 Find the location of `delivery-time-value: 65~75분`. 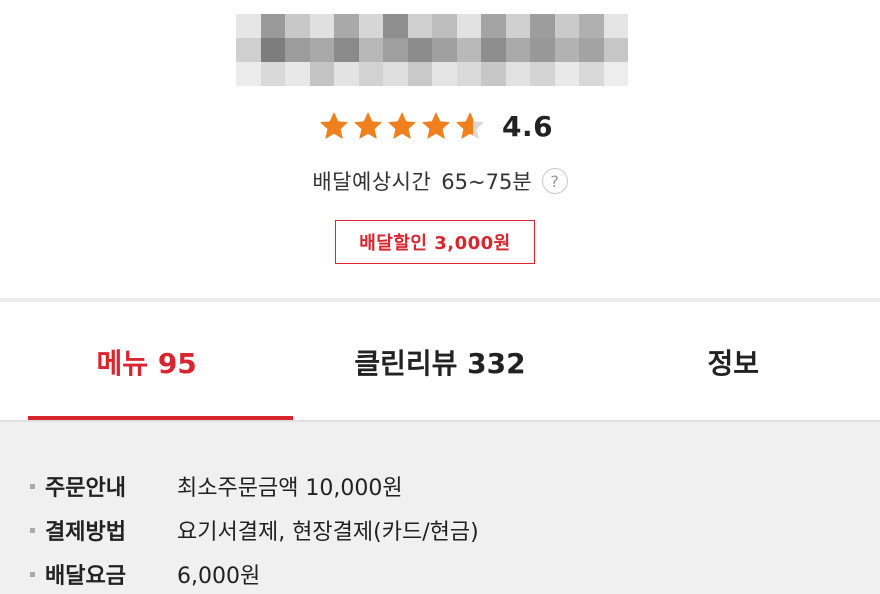

delivery-time-value: 65~75분 is located at coordinates (486, 182).